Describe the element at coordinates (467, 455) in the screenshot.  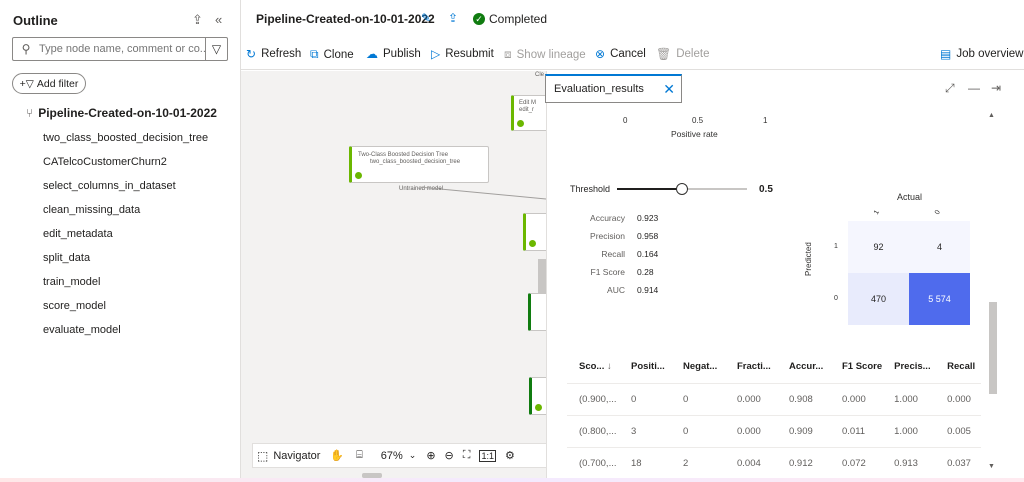
I see `fit-screen-icon: ⛶` at that location.